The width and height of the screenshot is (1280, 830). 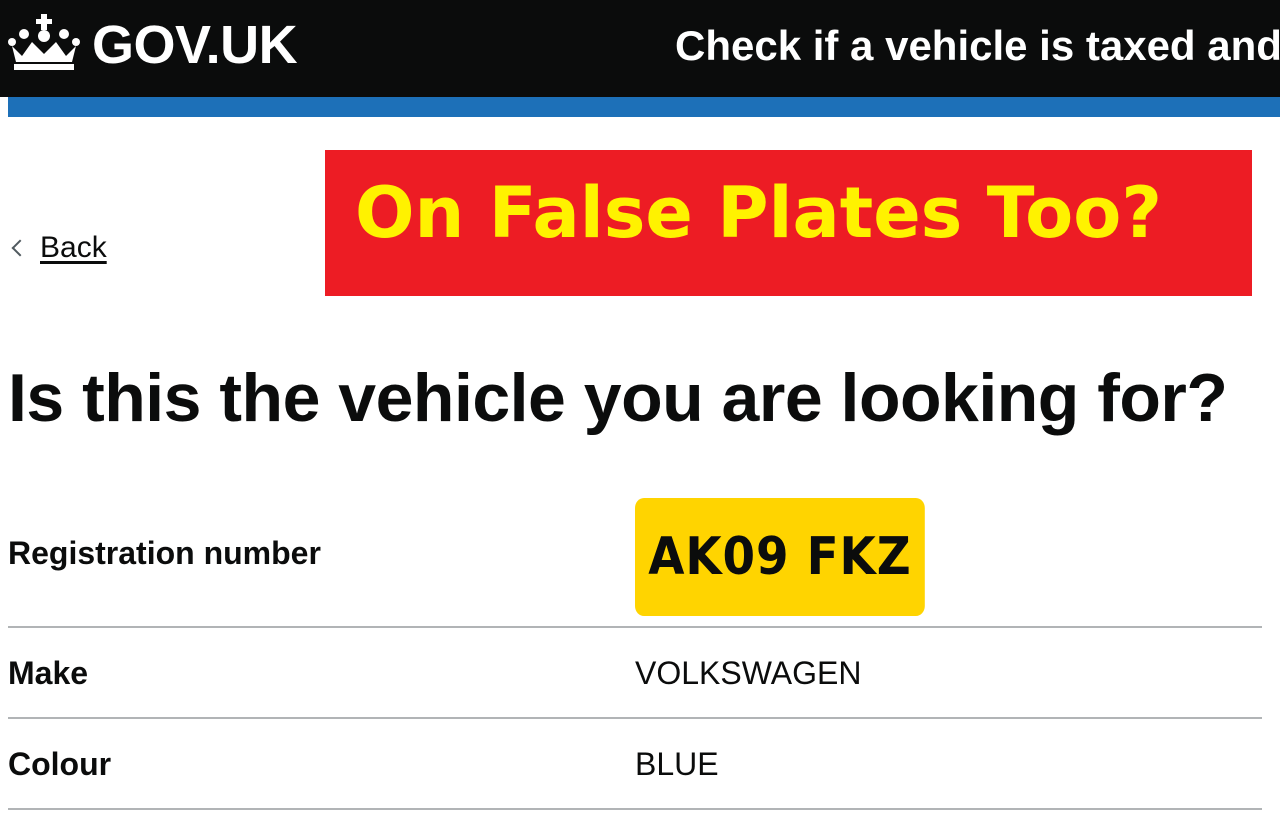 What do you see at coordinates (195, 45) in the screenshot?
I see `govuk-logo-link: GOV.UK` at bounding box center [195, 45].